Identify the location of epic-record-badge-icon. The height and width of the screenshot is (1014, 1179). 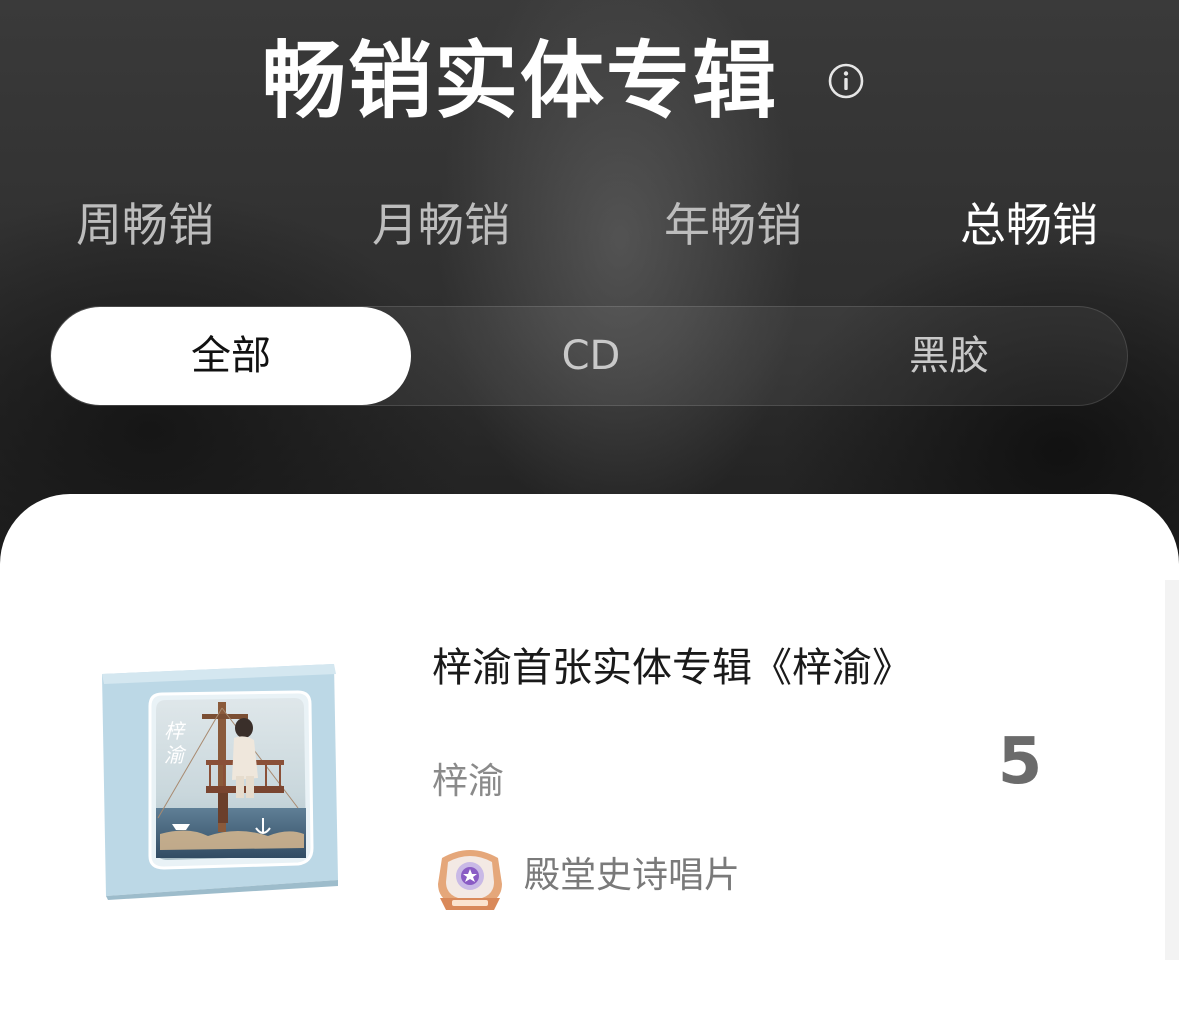
(470, 880).